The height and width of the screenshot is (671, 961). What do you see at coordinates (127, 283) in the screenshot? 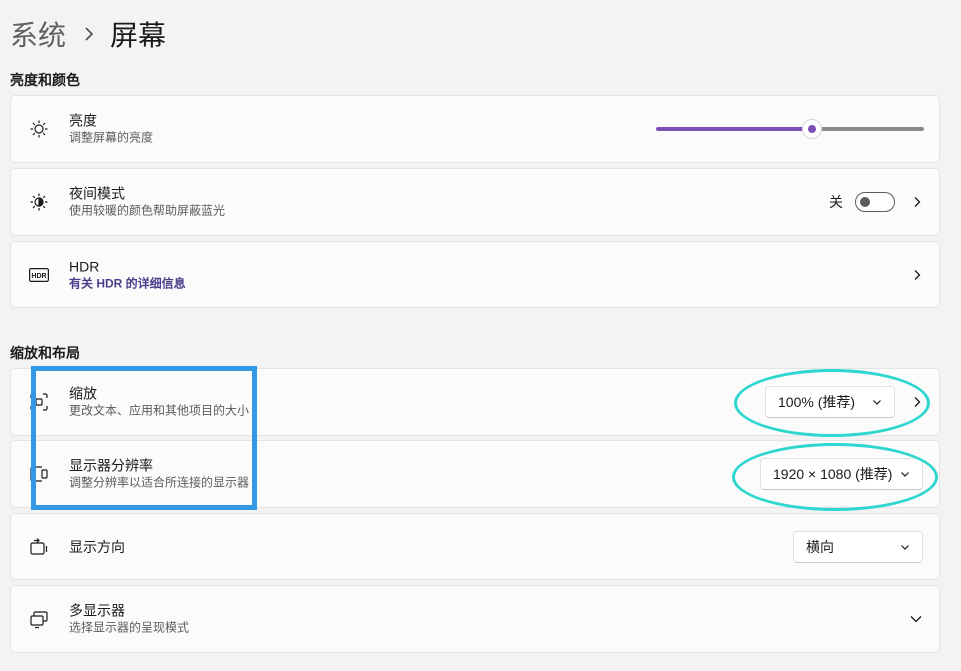
I see `hdr-info-link: 有关 HDR 的详细信息` at bounding box center [127, 283].